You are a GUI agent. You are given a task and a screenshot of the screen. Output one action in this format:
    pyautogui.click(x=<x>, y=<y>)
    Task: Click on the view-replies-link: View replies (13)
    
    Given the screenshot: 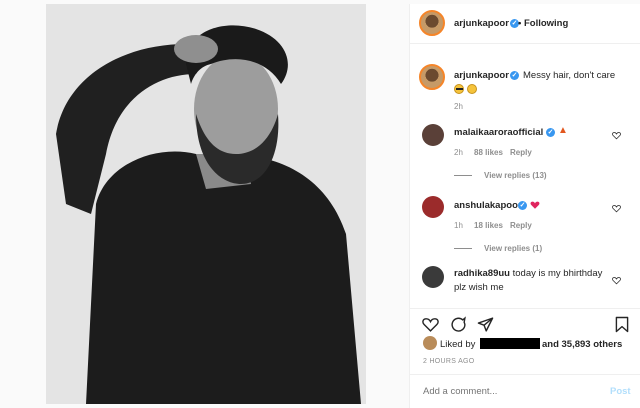 What is the action you would take?
    pyautogui.click(x=515, y=175)
    